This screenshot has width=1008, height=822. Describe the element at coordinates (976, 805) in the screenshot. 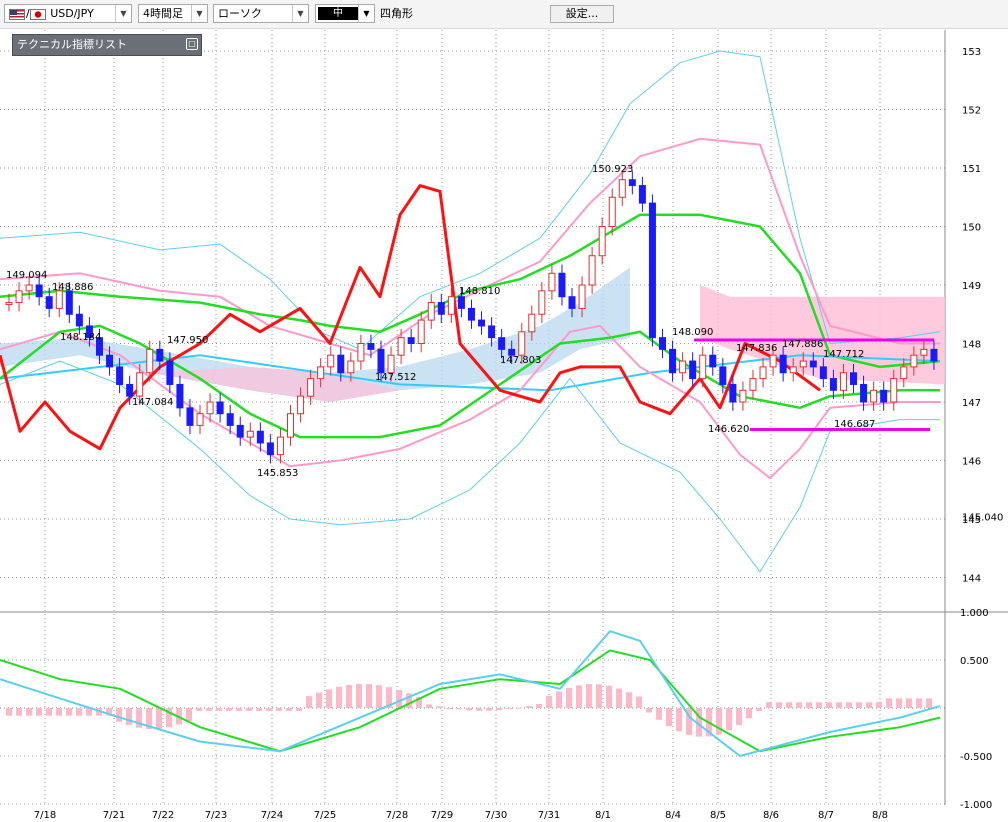

I see `oscillator-axis-tick: -1.000` at that location.